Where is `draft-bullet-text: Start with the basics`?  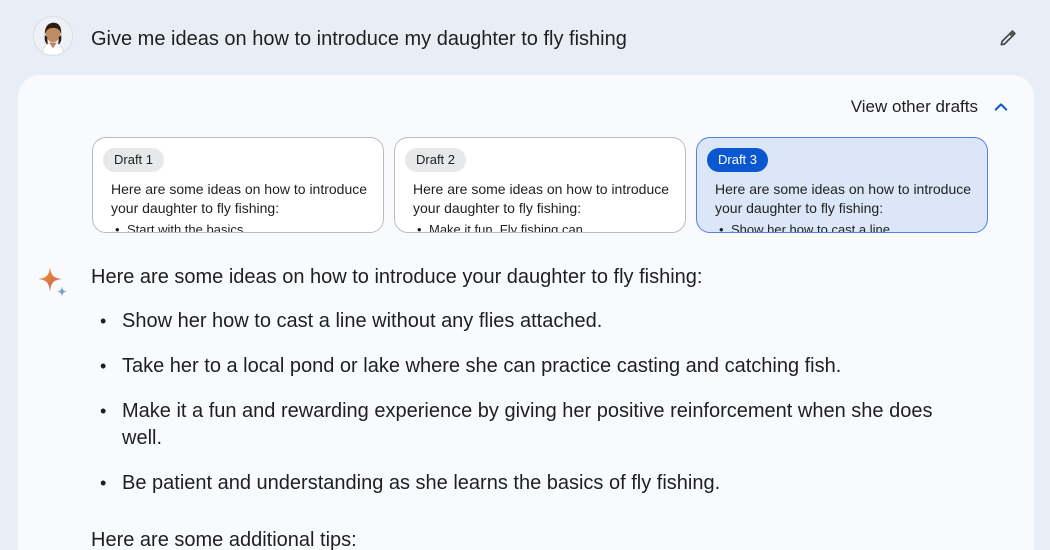 draft-bullet-text: Start with the basics is located at coordinates (185, 227).